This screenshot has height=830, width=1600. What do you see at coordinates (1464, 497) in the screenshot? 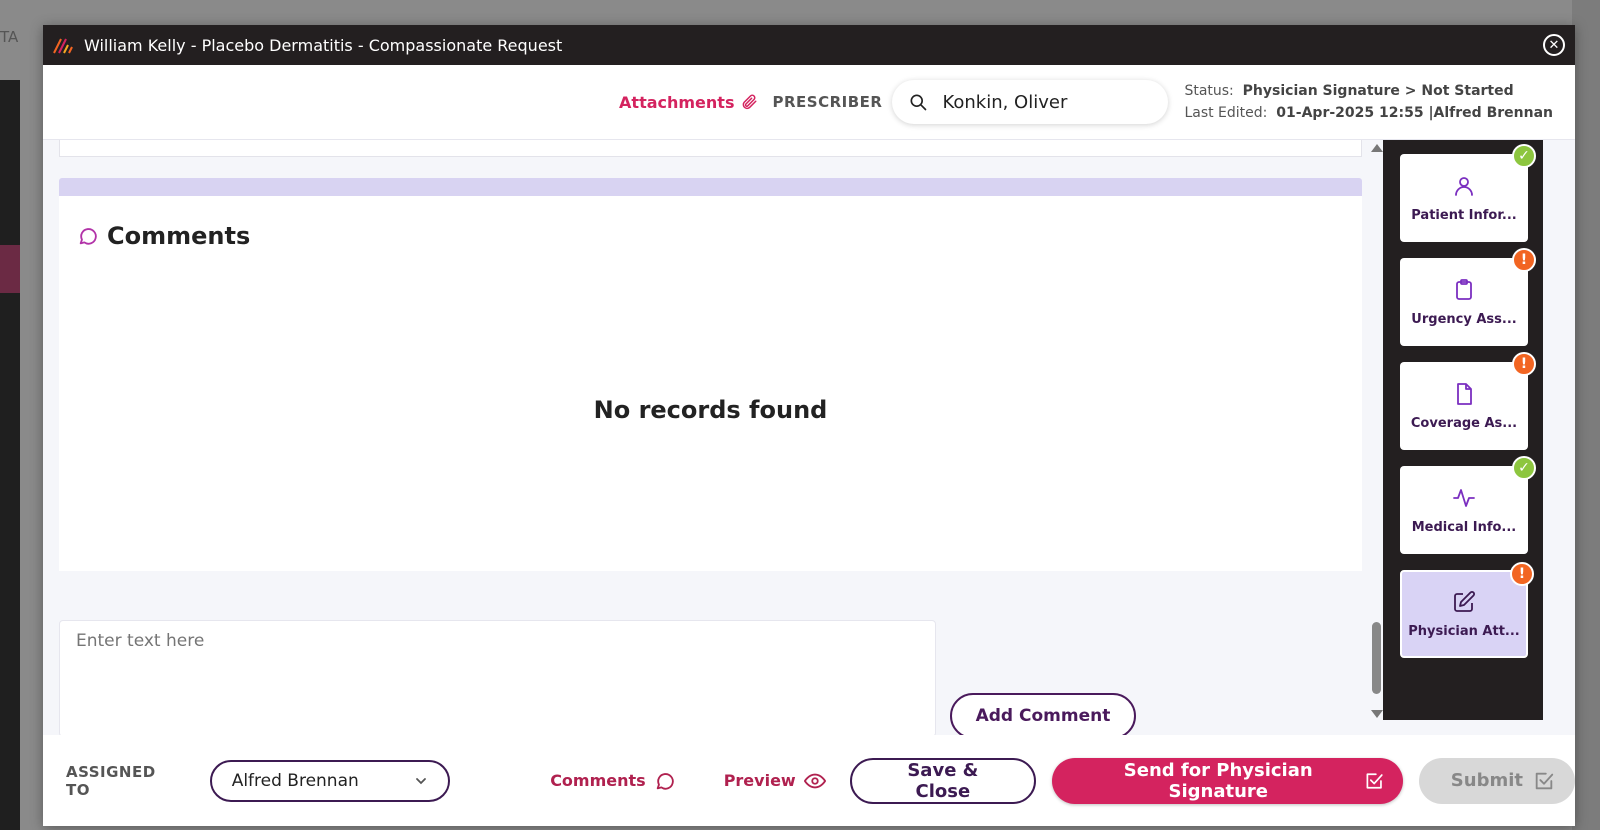
I see `pulse-icon` at bounding box center [1464, 497].